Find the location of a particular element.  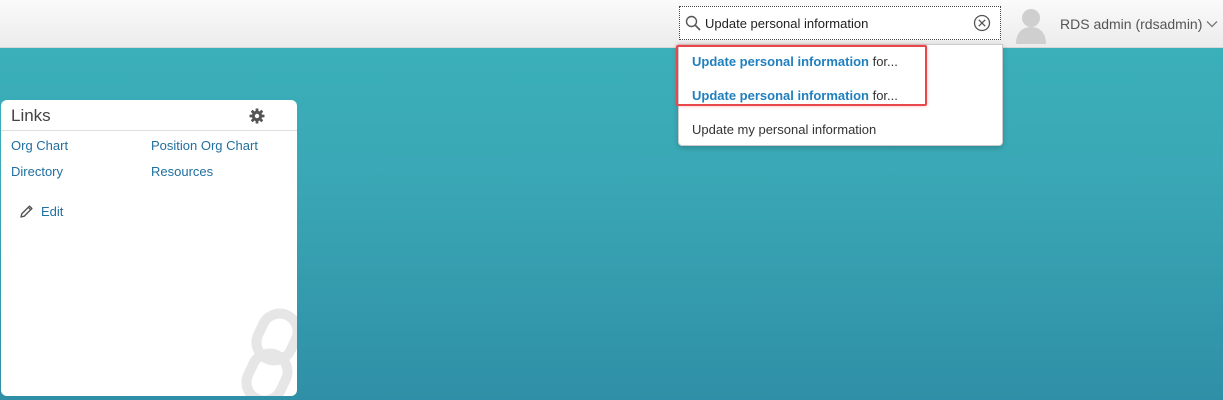

search-result-item: Update my personal information is located at coordinates (784, 129).